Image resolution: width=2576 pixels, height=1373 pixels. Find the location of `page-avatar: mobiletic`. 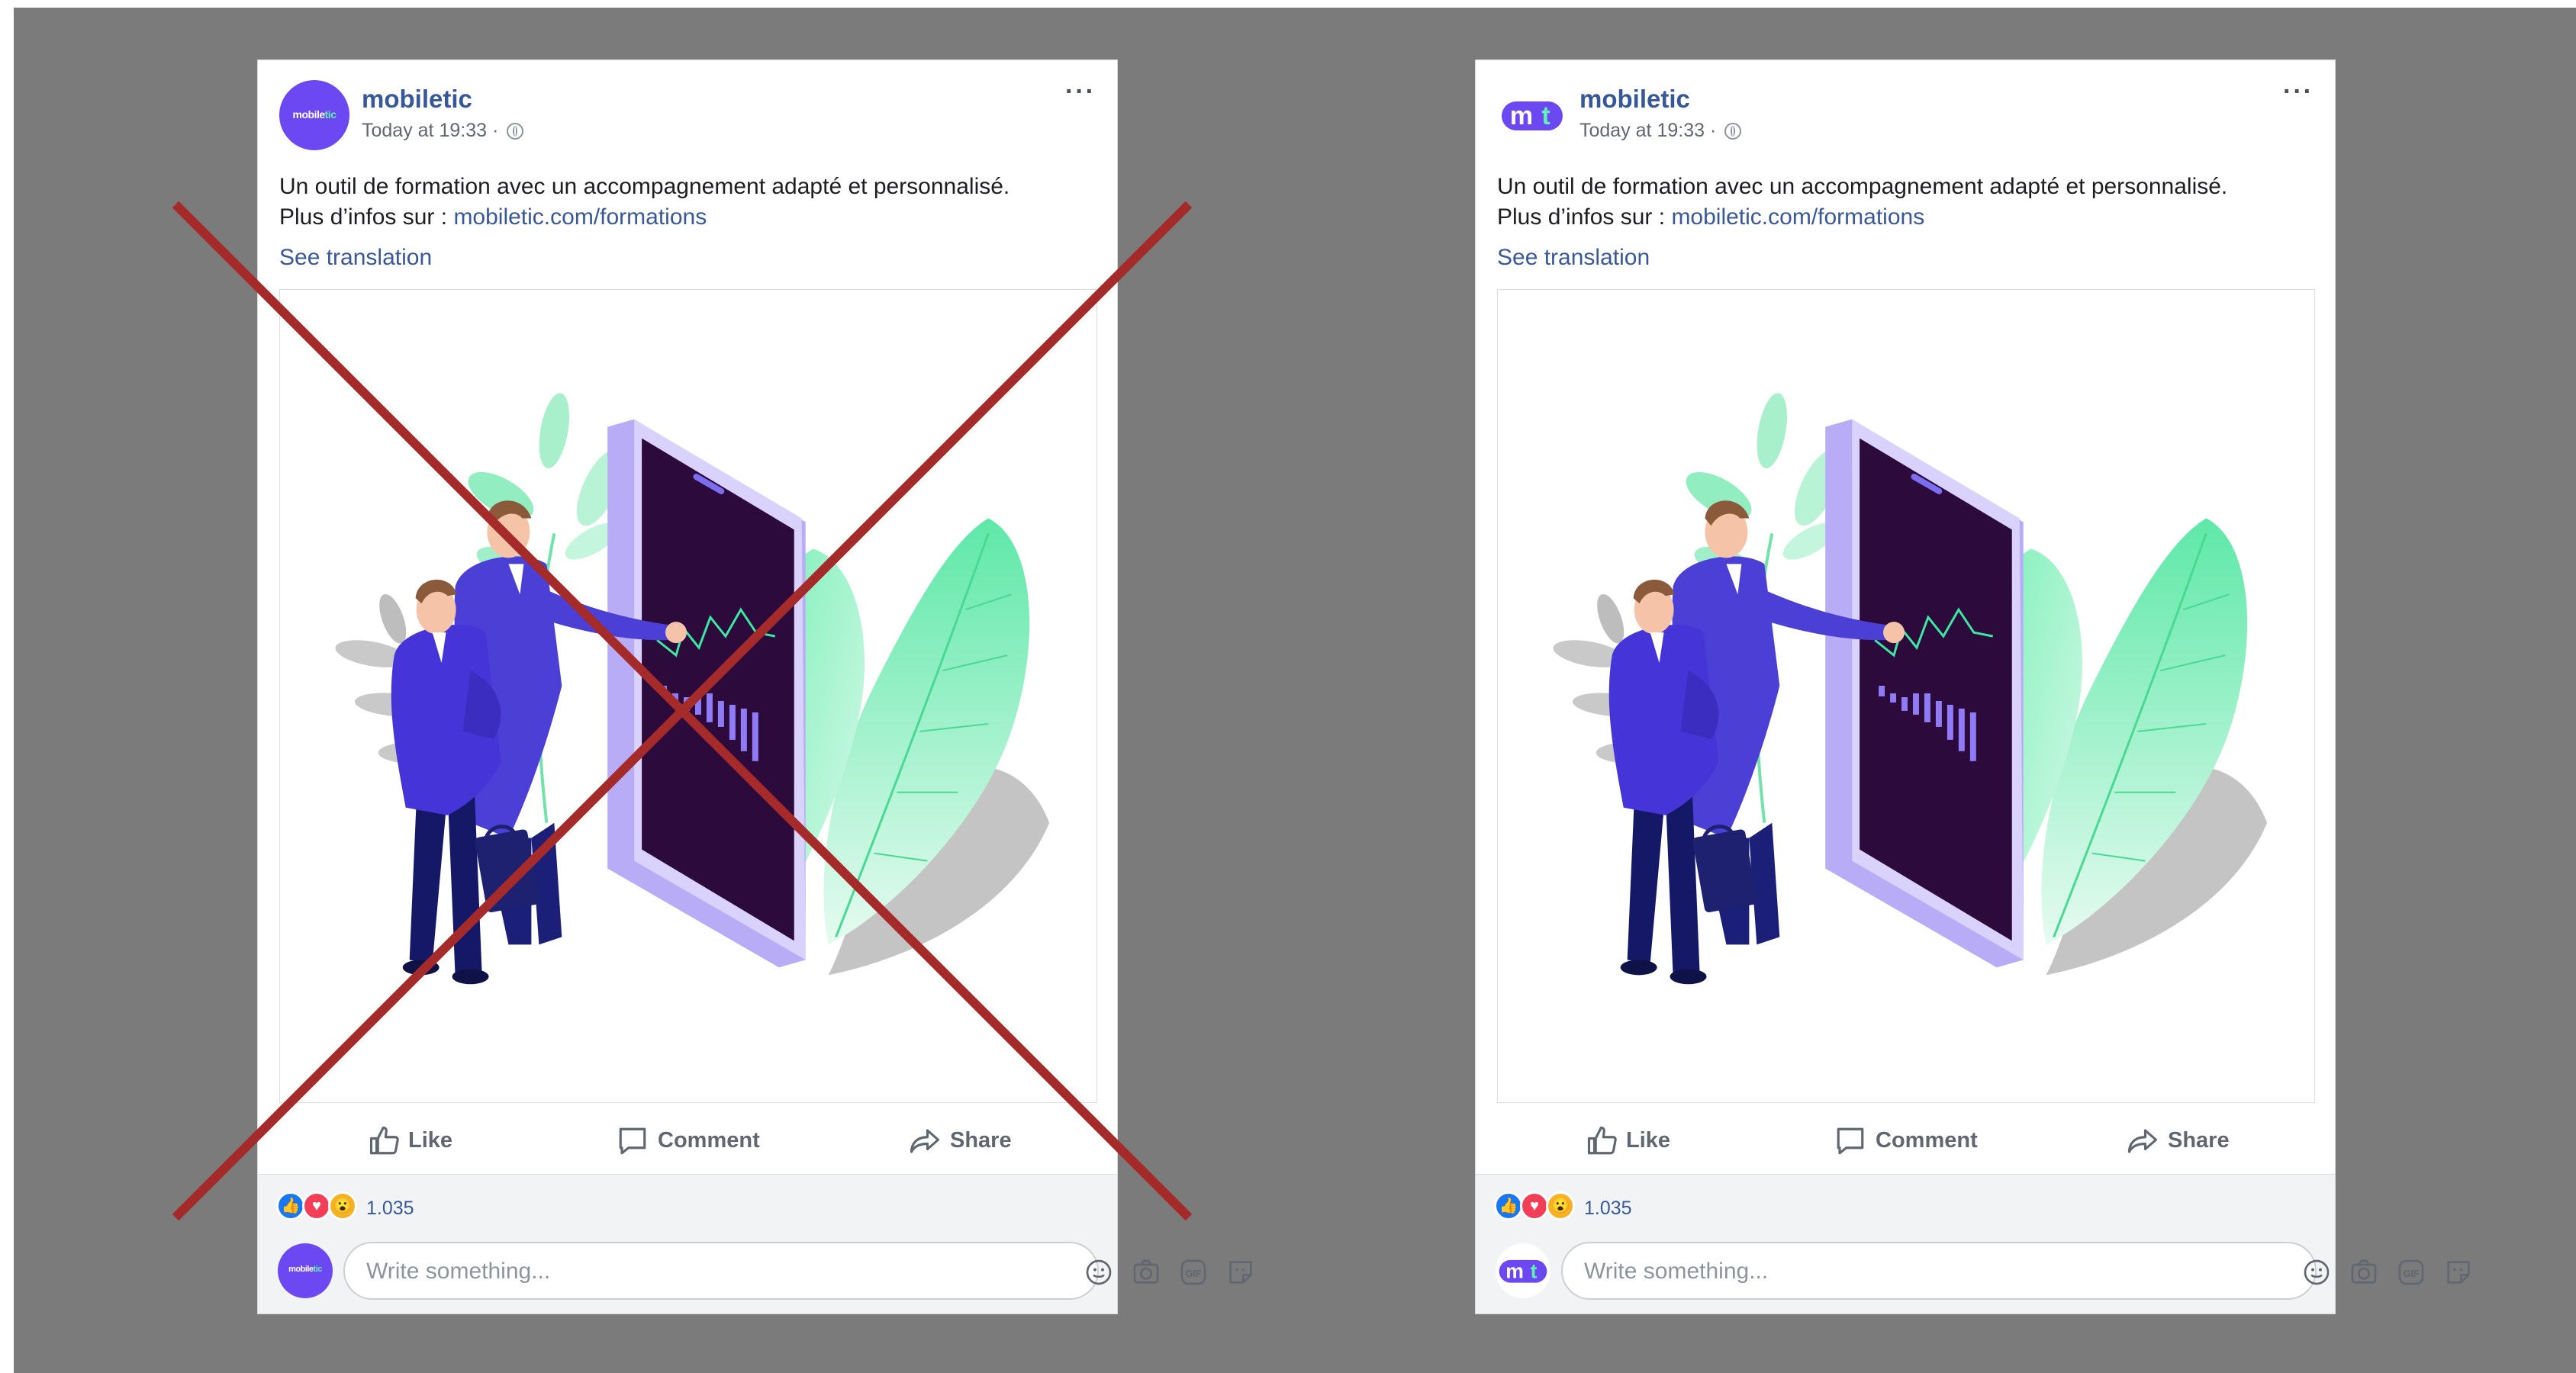

page-avatar: mobiletic is located at coordinates (314, 115).